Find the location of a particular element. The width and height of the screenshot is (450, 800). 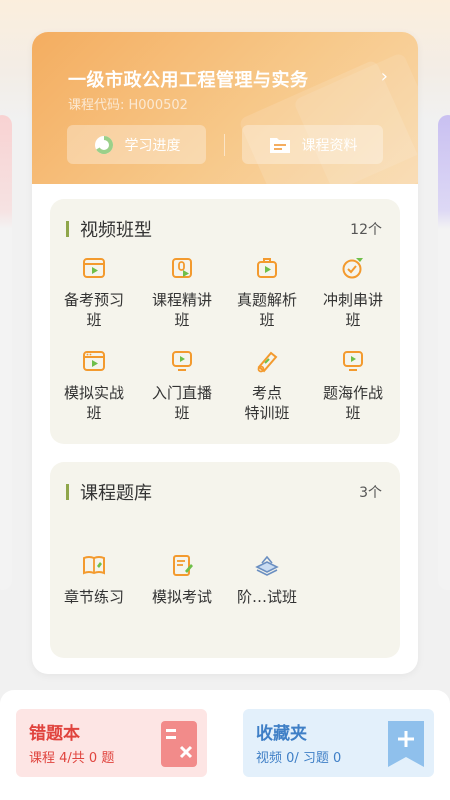

header-divider is located at coordinates (224, 145).